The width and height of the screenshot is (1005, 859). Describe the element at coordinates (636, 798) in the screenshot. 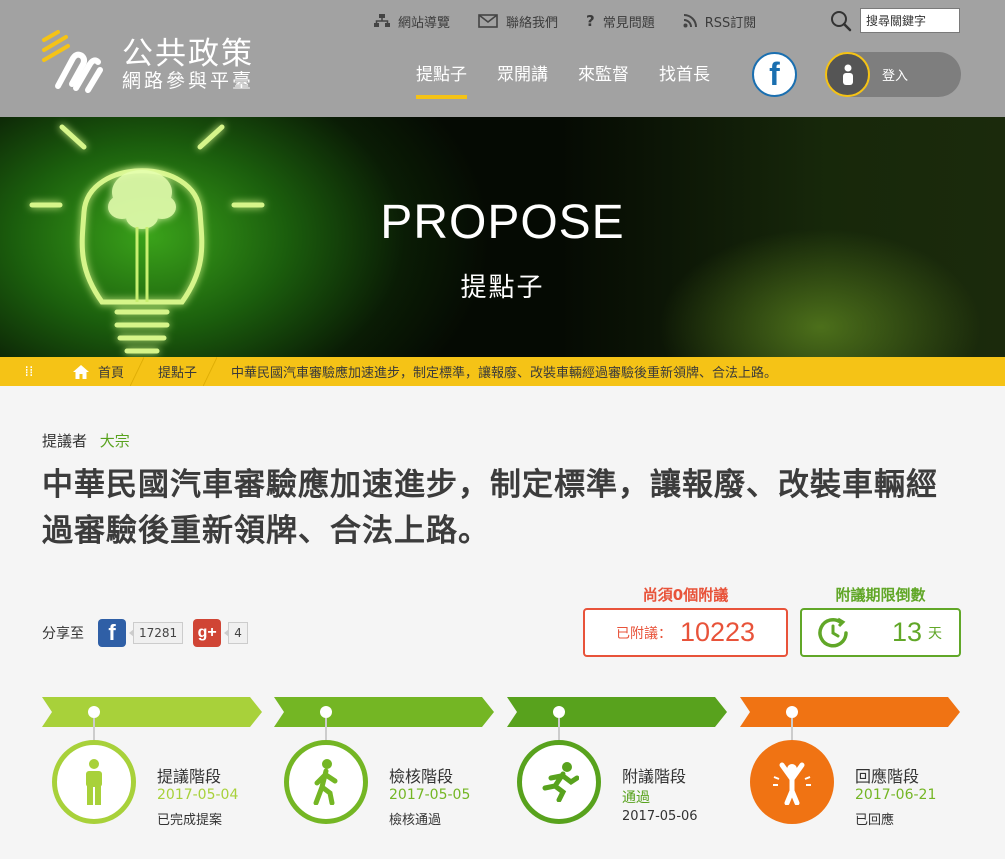

I see `stage-date: 通過` at that location.